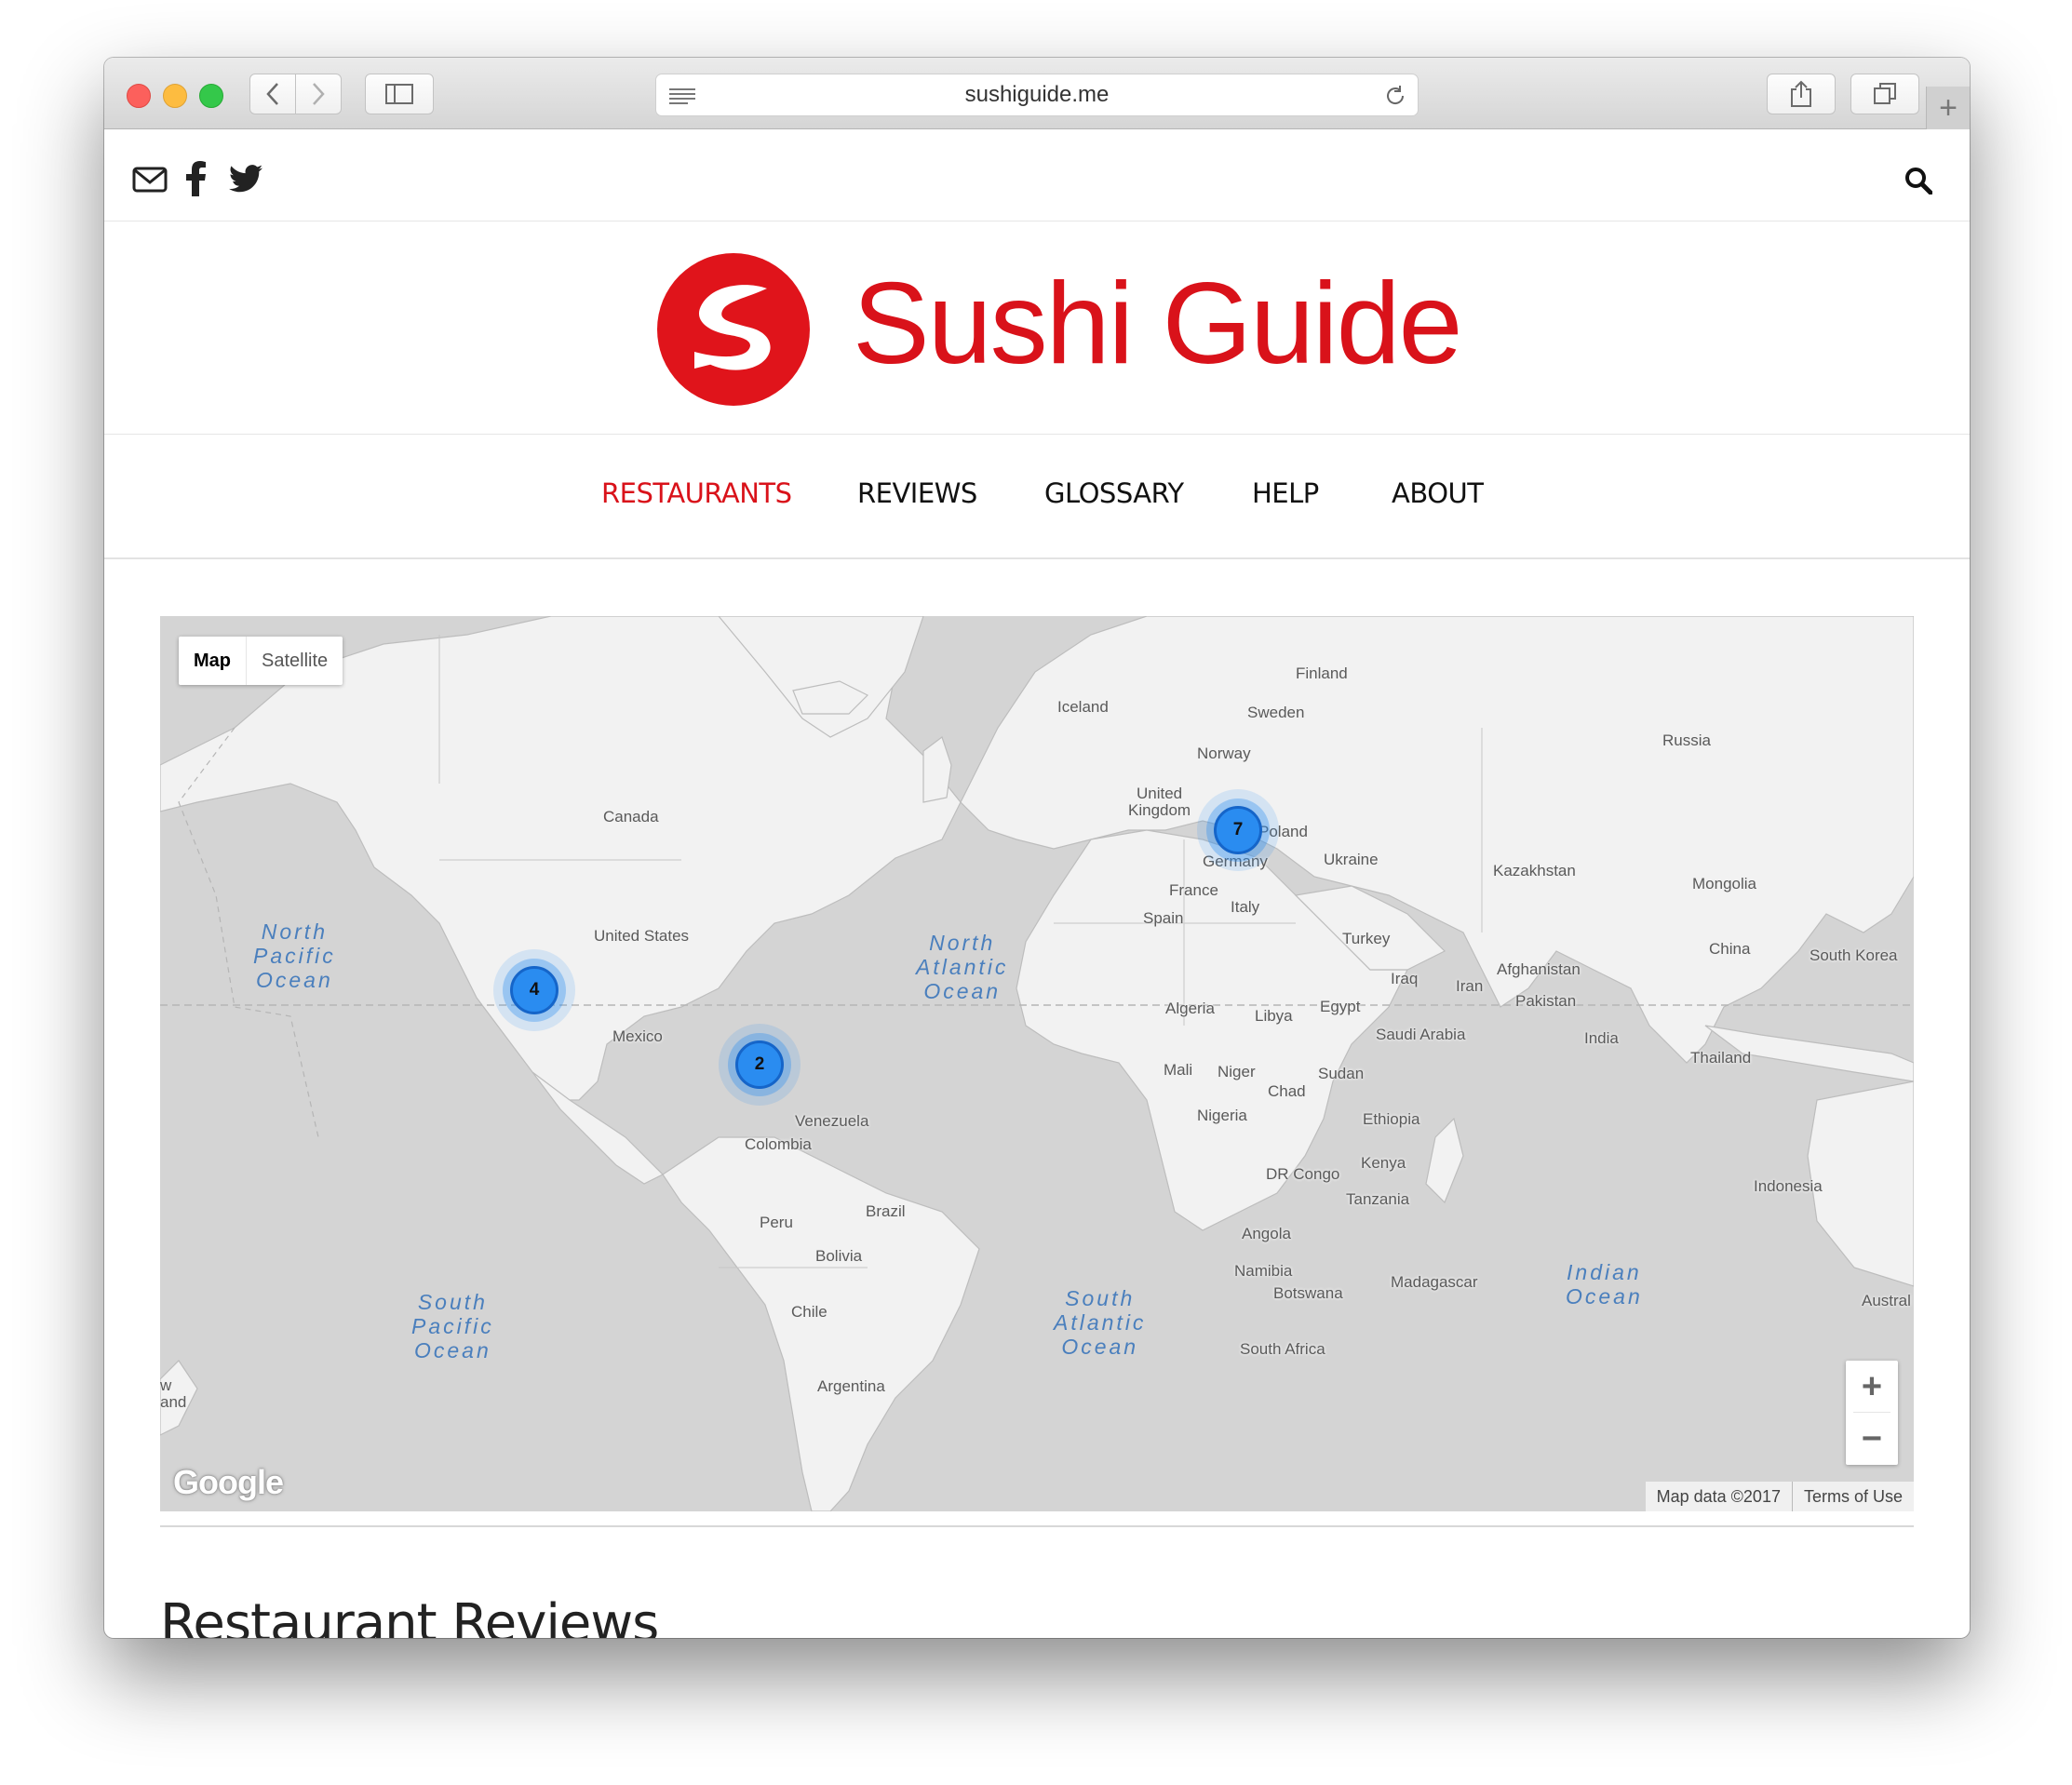 The width and height of the screenshot is (2072, 1785). What do you see at coordinates (1724, 883) in the screenshot?
I see `label-mongolia: Mongolia` at bounding box center [1724, 883].